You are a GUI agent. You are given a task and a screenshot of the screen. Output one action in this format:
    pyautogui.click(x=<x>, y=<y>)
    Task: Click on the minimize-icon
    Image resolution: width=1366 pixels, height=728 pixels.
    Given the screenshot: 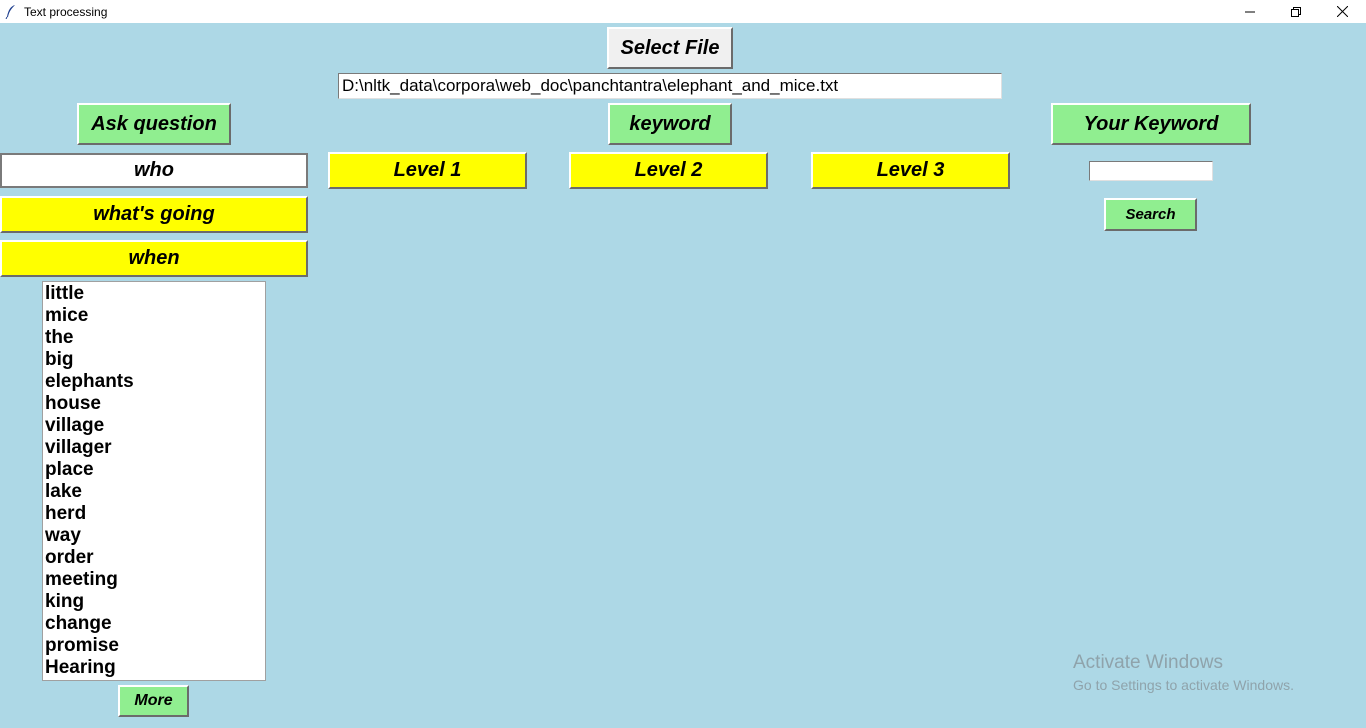 What is the action you would take?
    pyautogui.click(x=1250, y=11)
    